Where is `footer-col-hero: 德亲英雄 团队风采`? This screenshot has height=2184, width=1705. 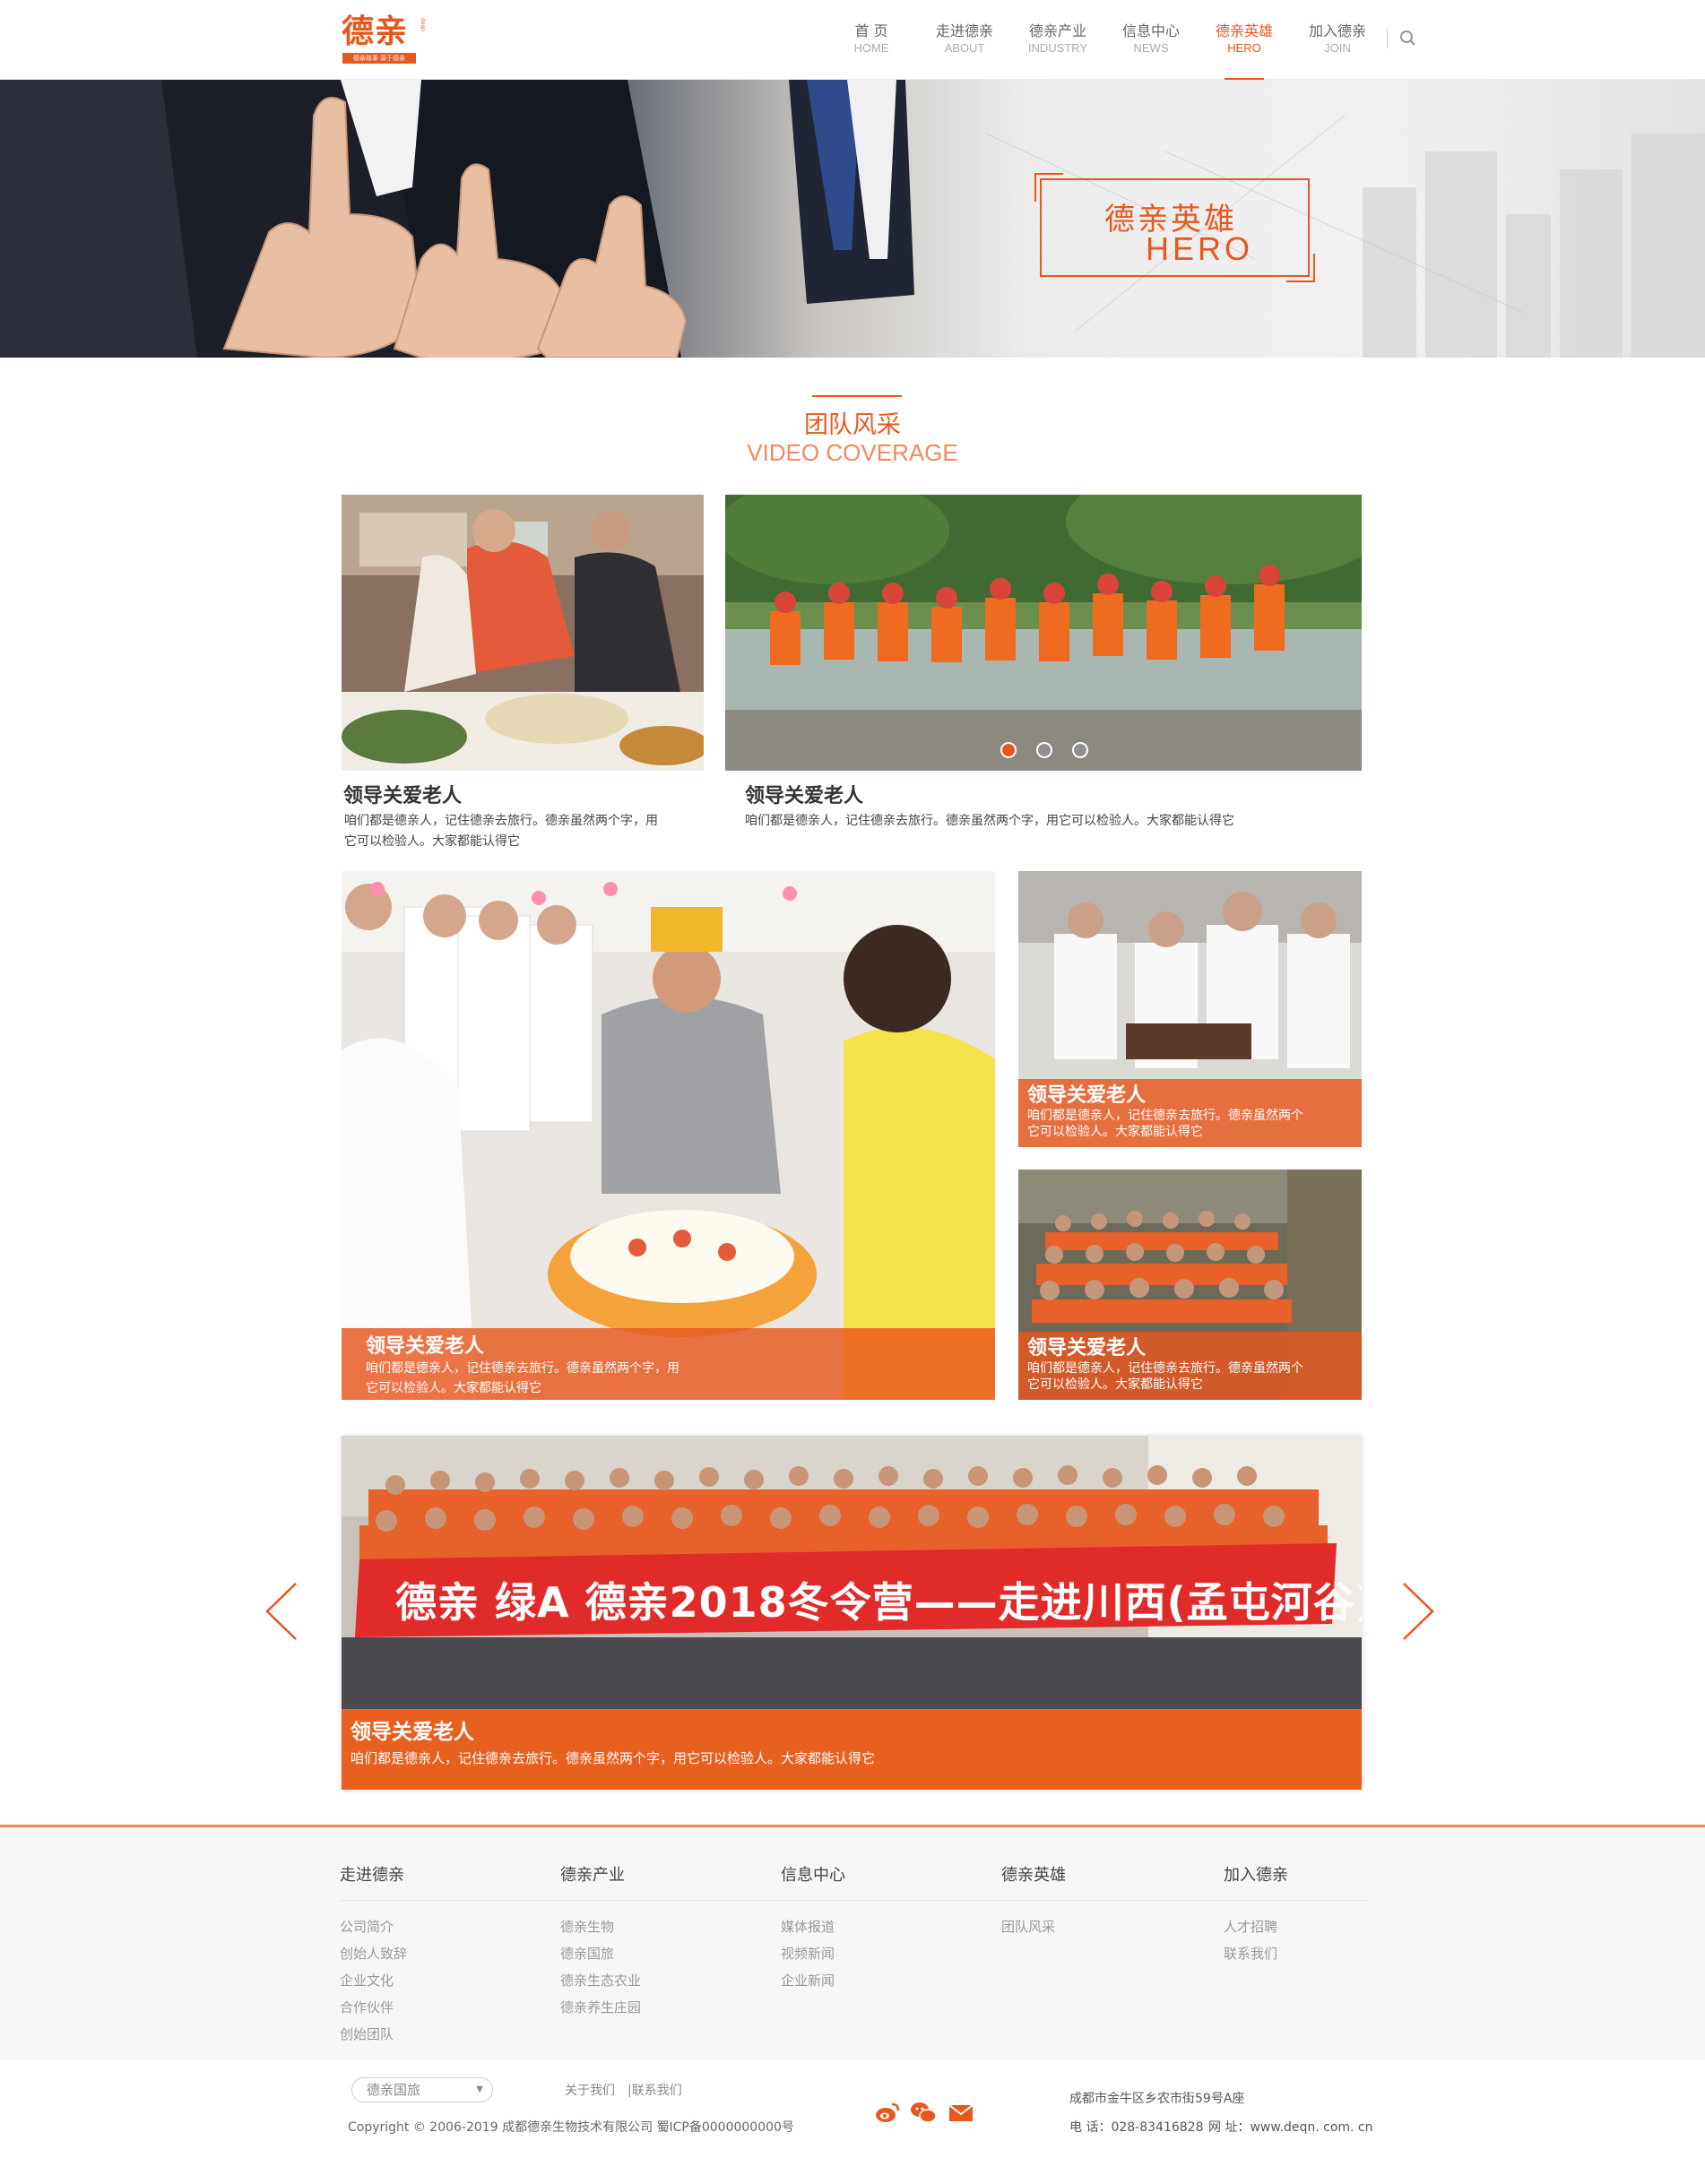 footer-col-hero: 德亲英雄 团队风采 is located at coordinates (1113, 1901).